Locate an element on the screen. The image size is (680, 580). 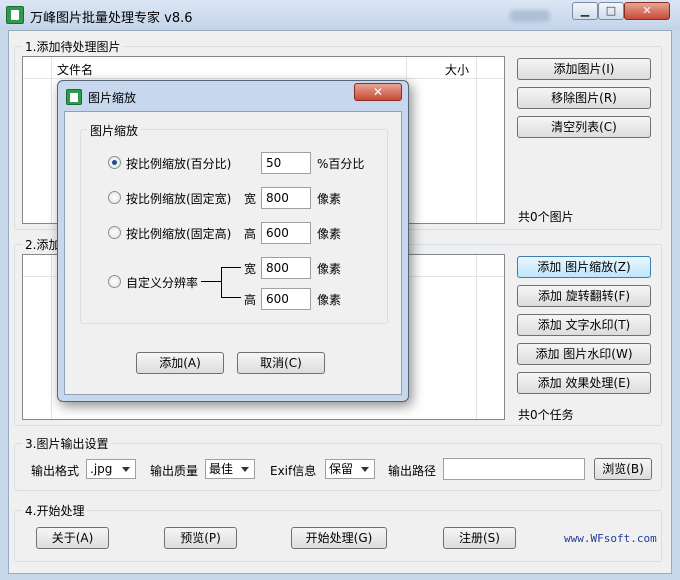
website-link: www.WFsoft.com is located at coordinates (610, 538).